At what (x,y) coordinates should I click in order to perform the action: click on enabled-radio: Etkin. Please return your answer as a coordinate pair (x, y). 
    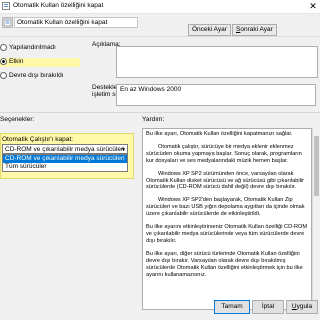
    Looking at the image, I should click on (40, 62).